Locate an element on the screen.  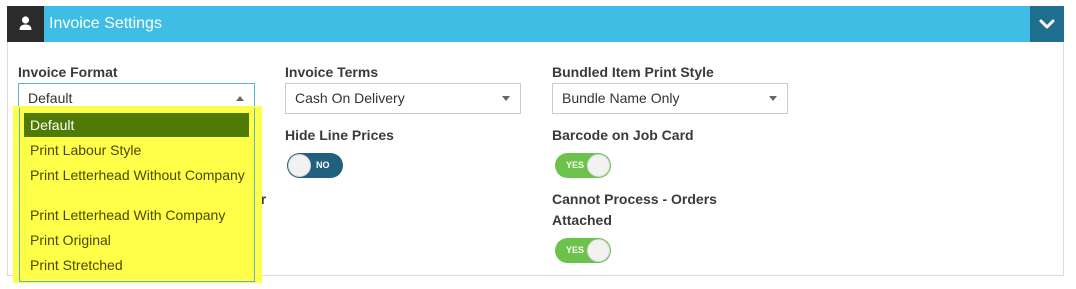
panel-header: Invoice Settings is located at coordinates (535, 24).